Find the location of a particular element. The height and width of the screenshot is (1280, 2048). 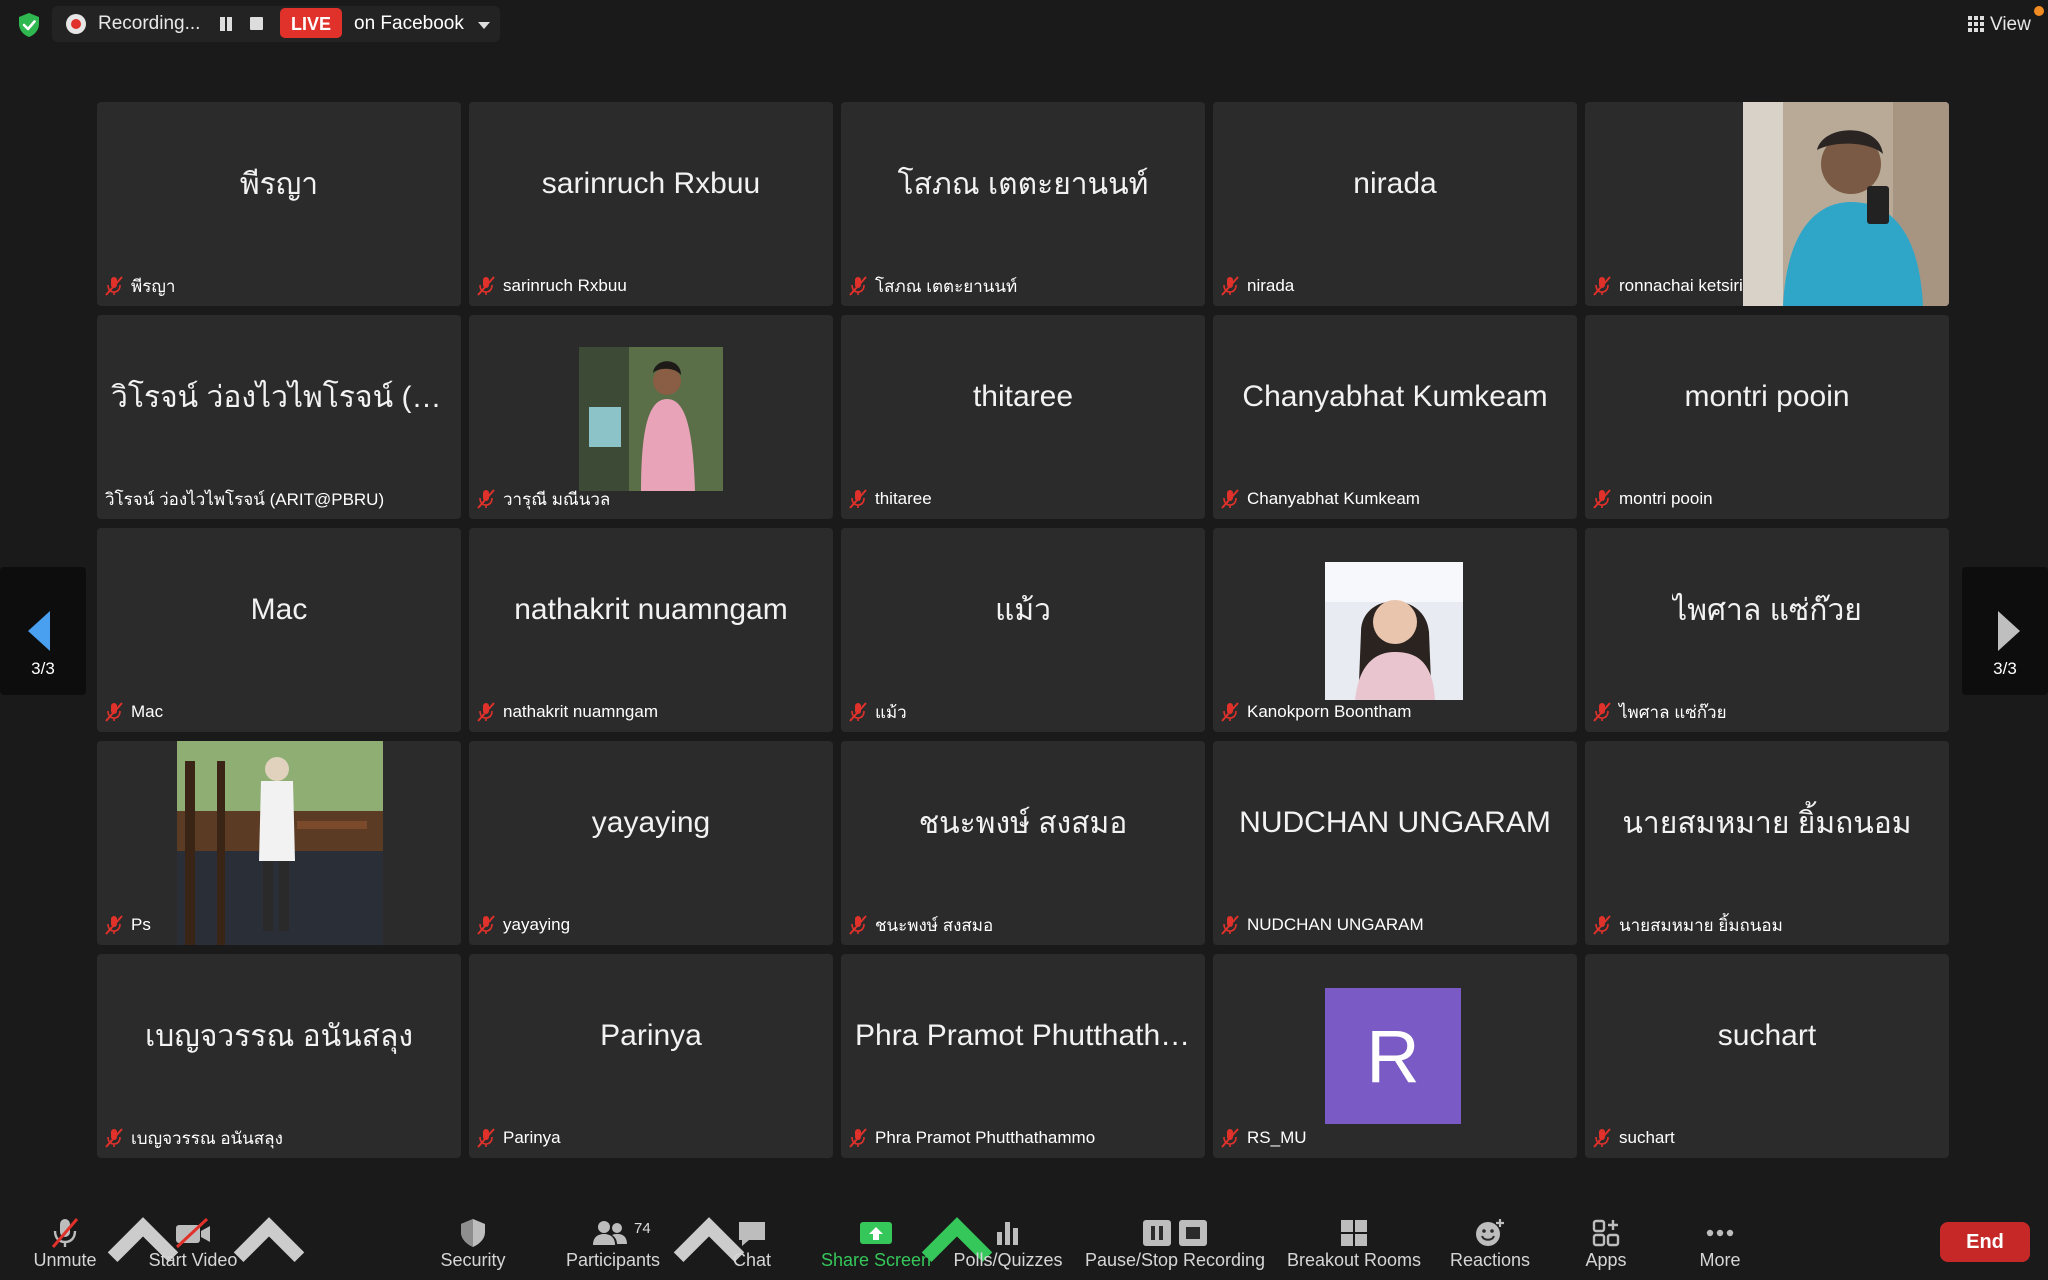

pause-recording-button is located at coordinates (226, 24).